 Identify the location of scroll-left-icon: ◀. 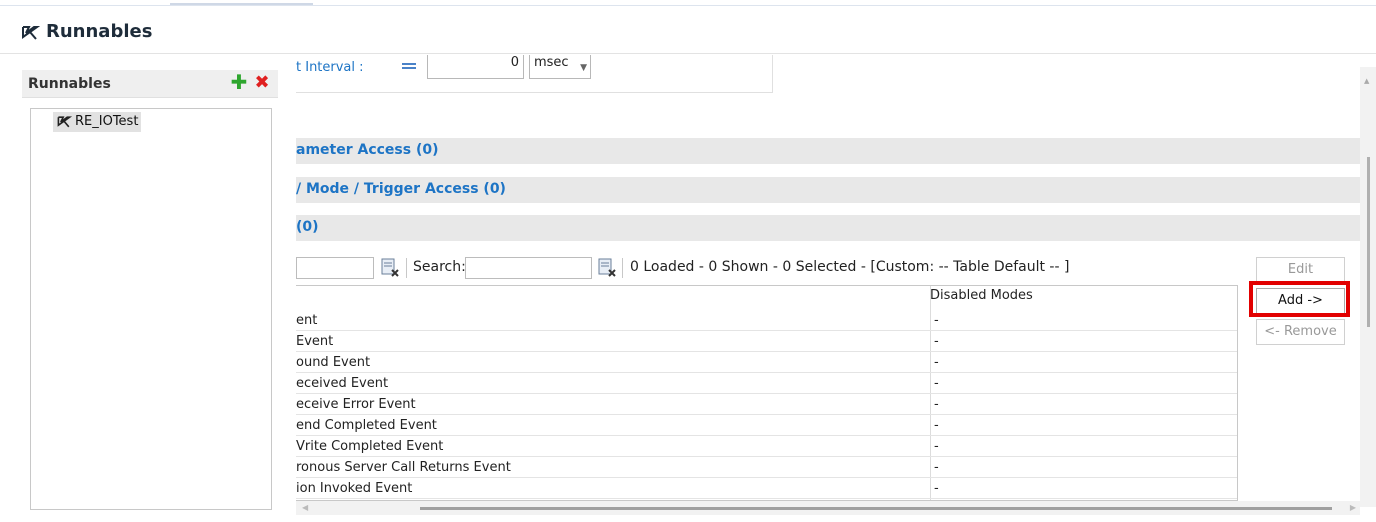
(305, 507).